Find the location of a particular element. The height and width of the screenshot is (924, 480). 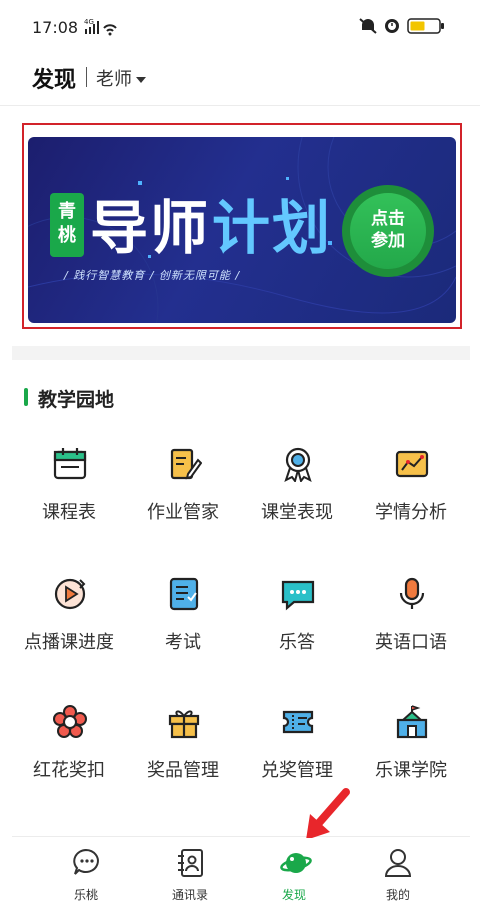

chart-icon is located at coordinates (412, 464).